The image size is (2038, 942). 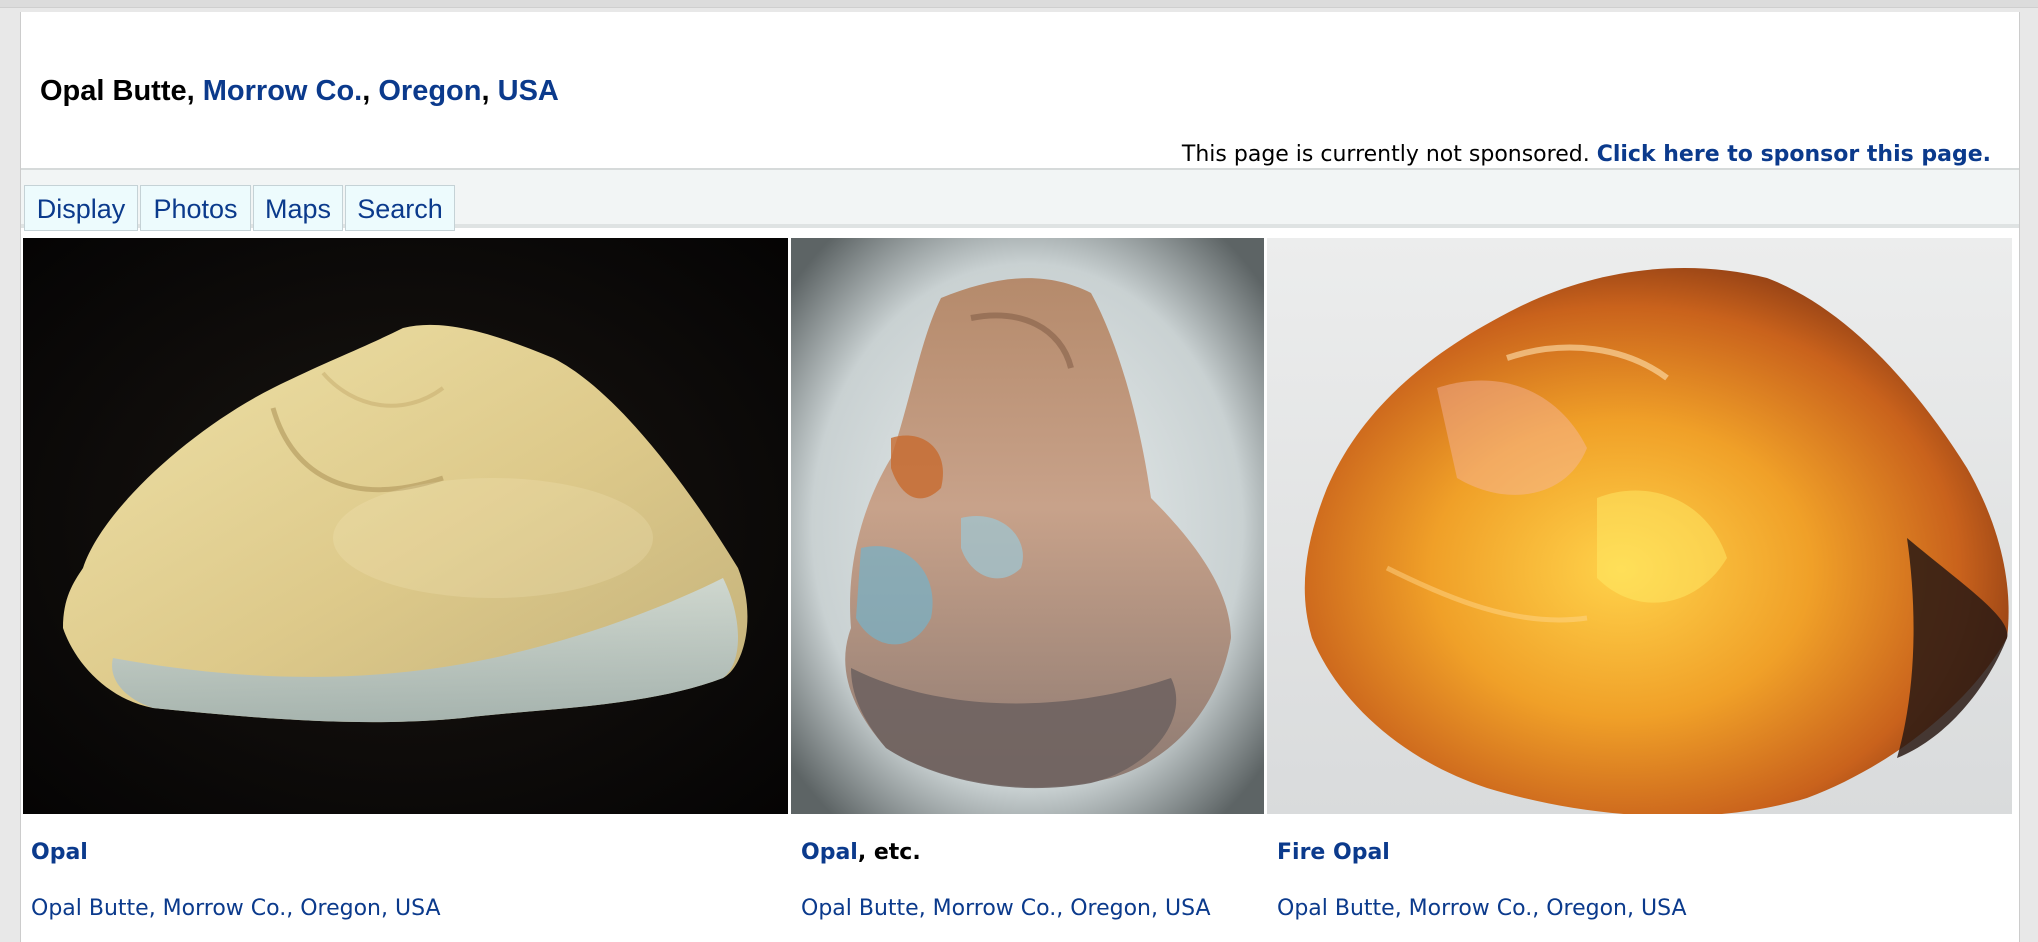 I want to click on tab-search: Search, so click(x=400, y=208).